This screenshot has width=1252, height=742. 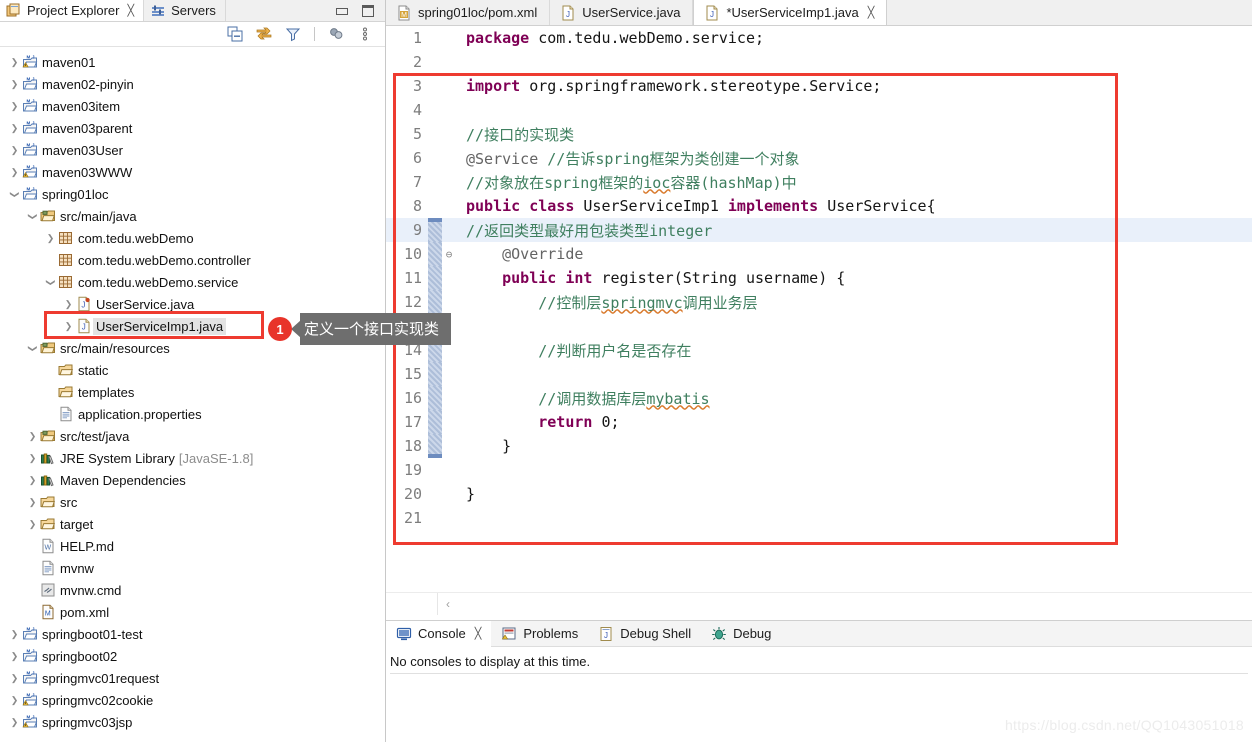 What do you see at coordinates (819, 326) in the screenshot?
I see `code-line: 13` at bounding box center [819, 326].